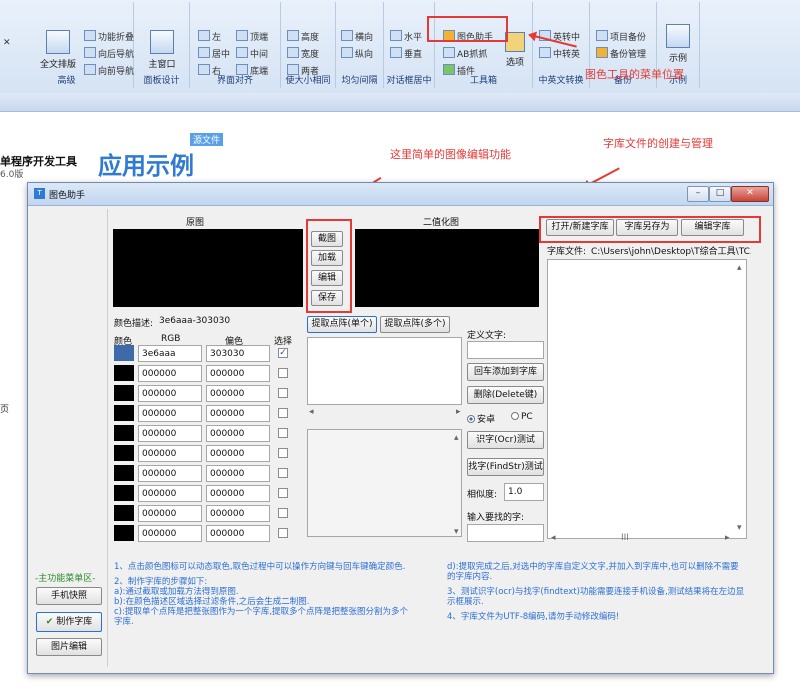  I want to click on align-middle-button: 中间, so click(252, 53).